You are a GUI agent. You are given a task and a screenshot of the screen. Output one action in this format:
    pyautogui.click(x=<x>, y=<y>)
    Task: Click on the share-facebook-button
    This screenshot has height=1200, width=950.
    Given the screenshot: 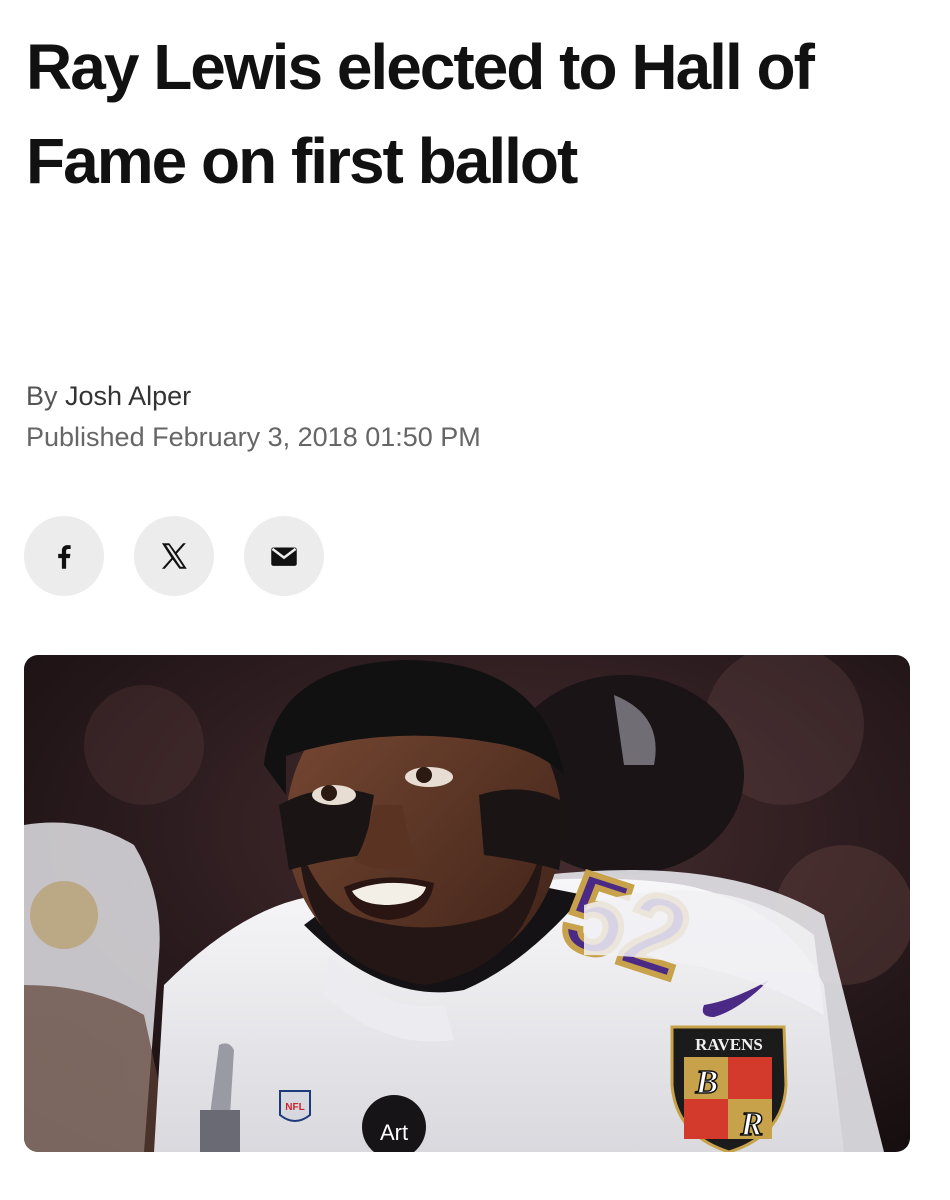 What is the action you would take?
    pyautogui.click(x=64, y=556)
    